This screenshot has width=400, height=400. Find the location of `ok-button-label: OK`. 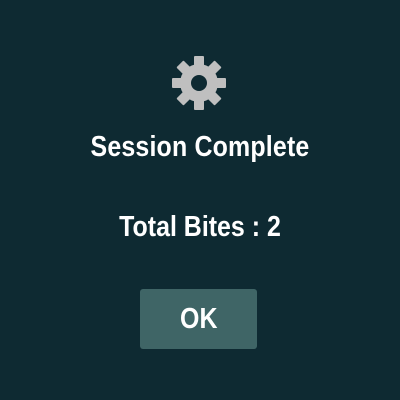

ok-button-label: OK is located at coordinates (198, 318).